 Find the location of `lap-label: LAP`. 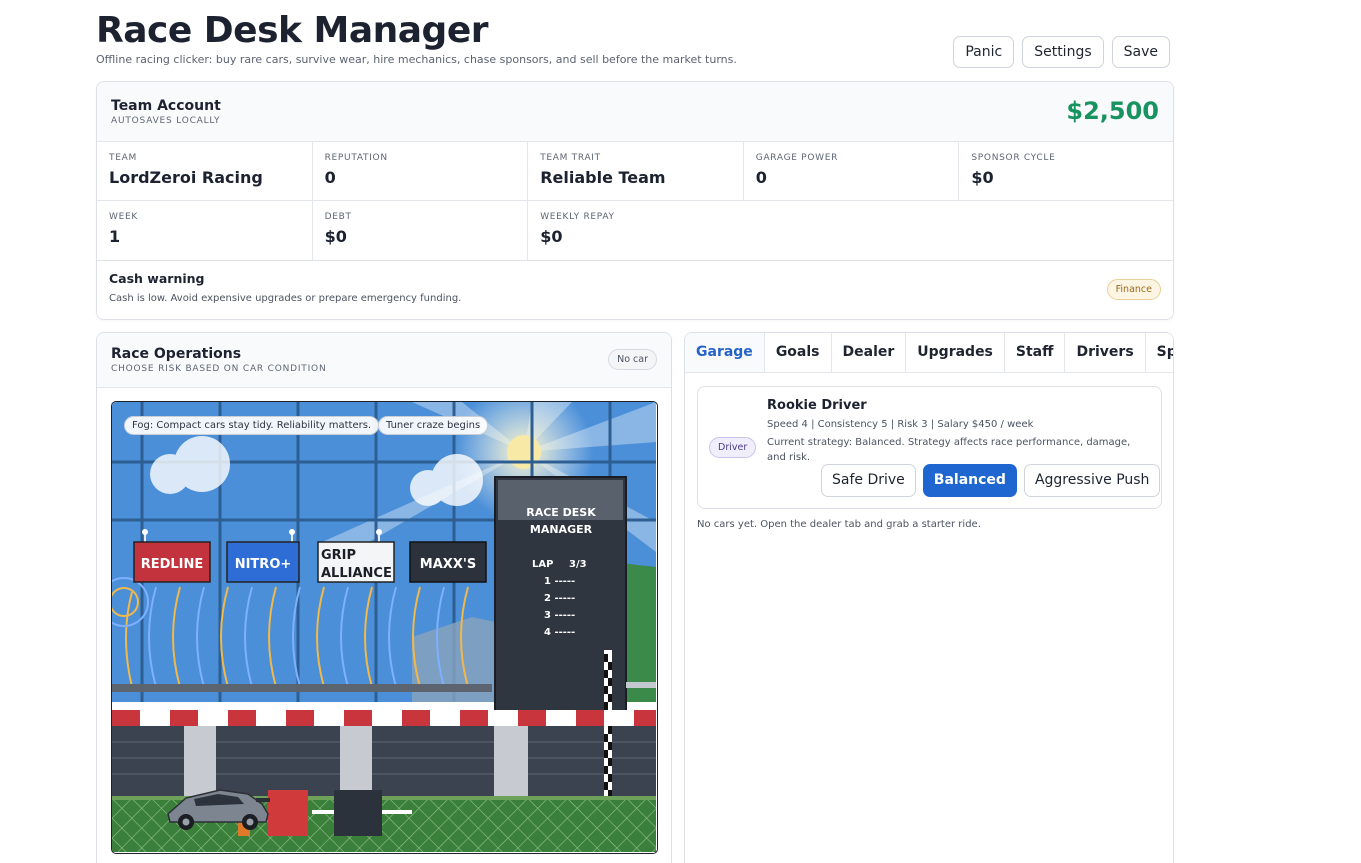

lap-label: LAP is located at coordinates (542, 564).